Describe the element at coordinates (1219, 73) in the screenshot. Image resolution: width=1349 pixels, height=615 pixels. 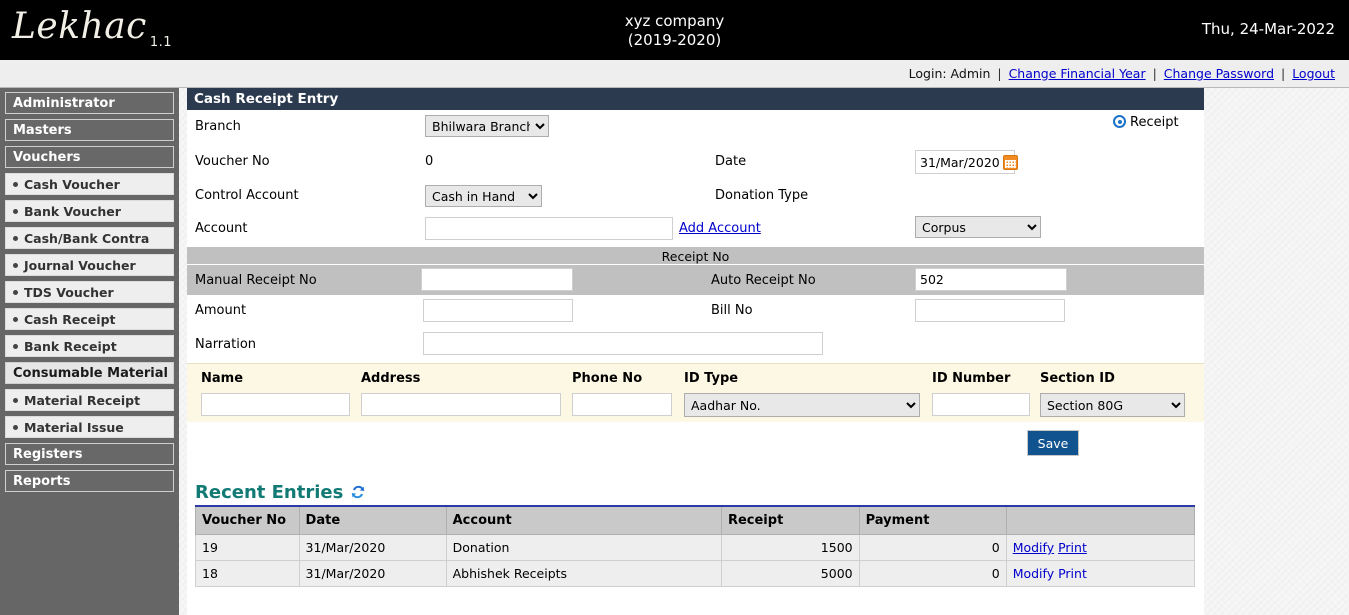
I see `change-password-link: Change Password` at that location.